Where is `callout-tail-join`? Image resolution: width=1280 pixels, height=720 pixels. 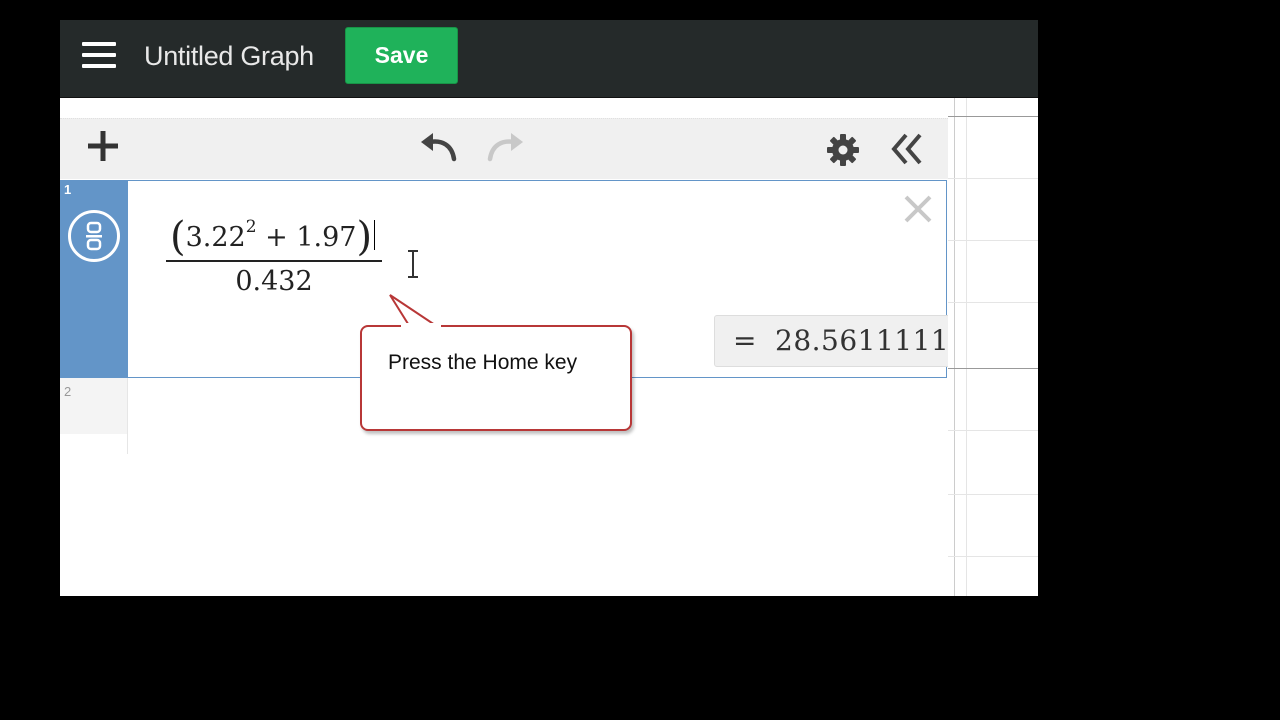 callout-tail-join is located at coordinates (421, 326).